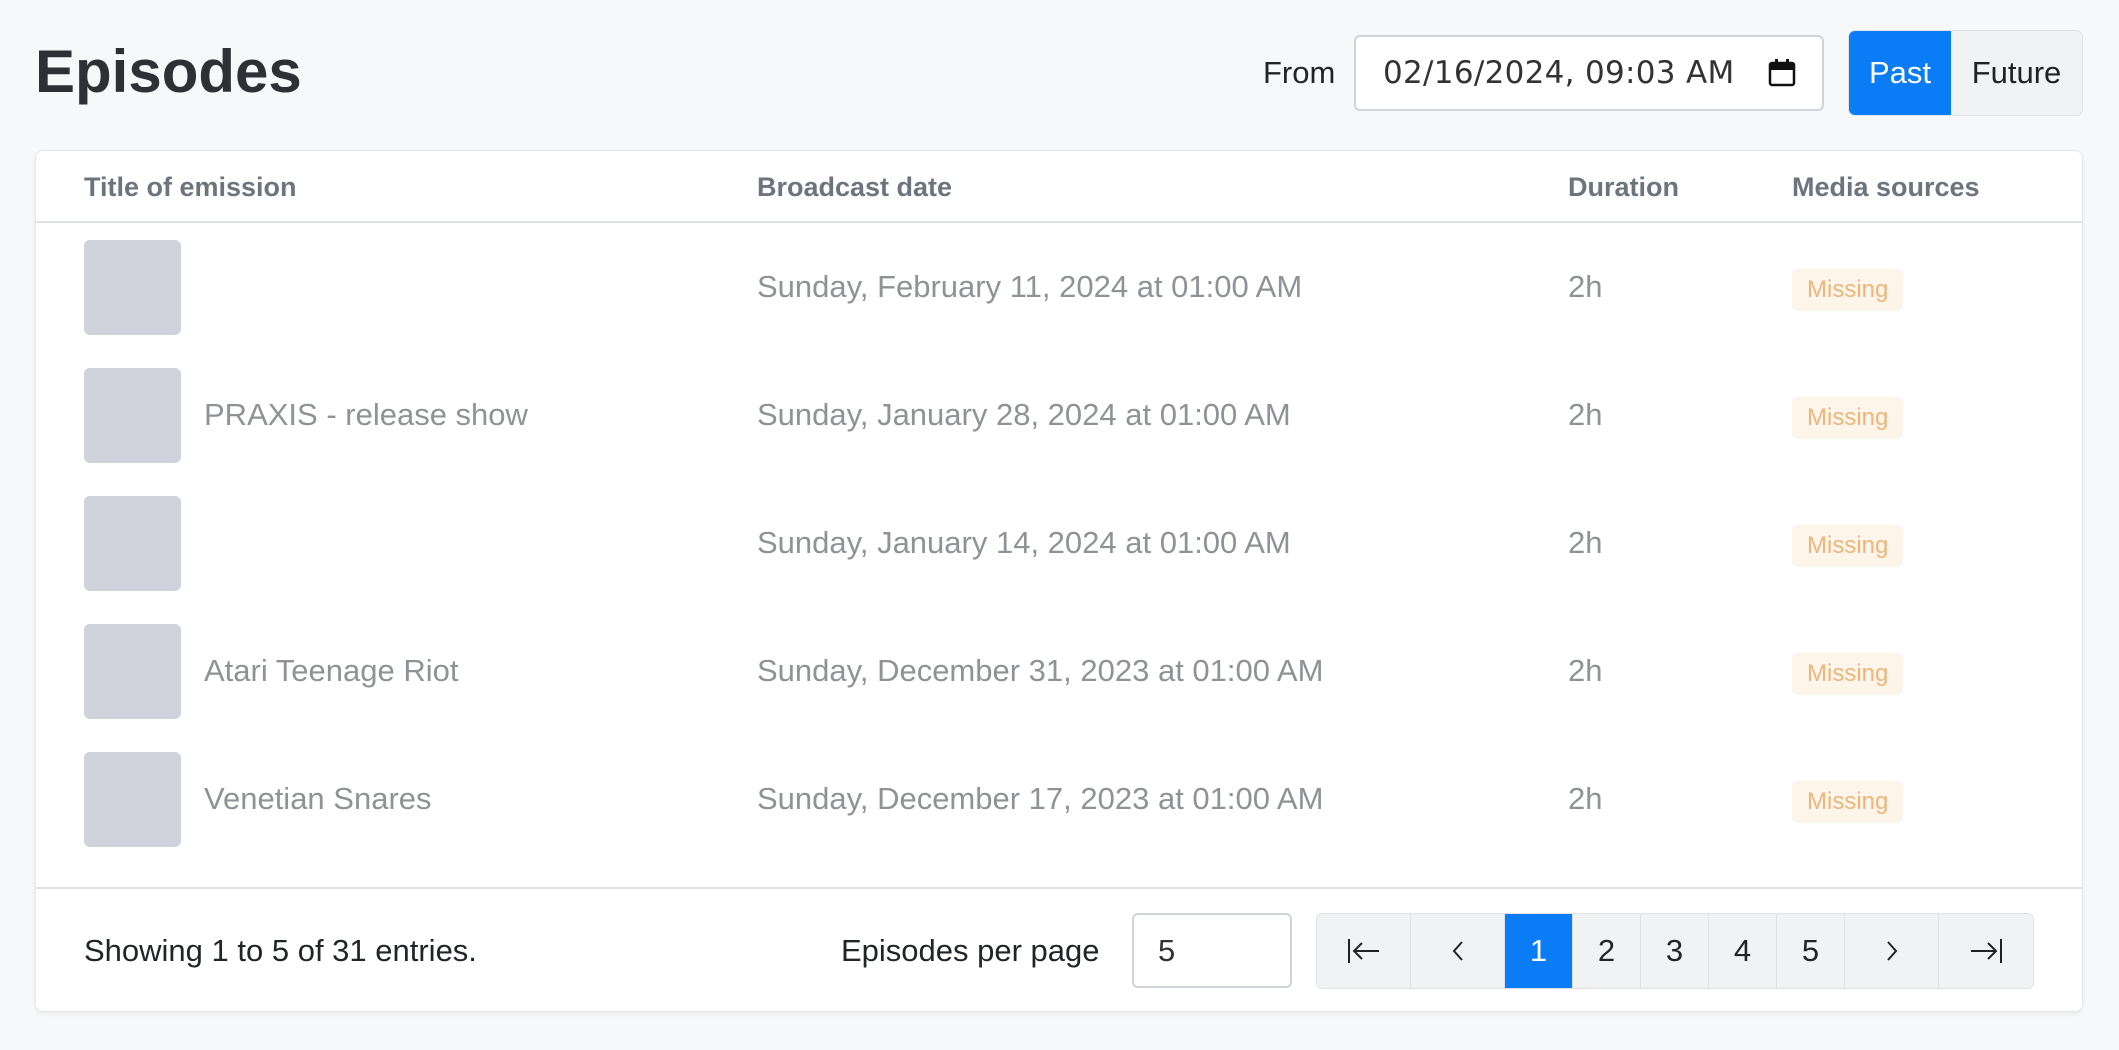 This screenshot has width=2119, height=1050. What do you see at coordinates (970, 950) in the screenshot?
I see `per-page-label: Episodes per page` at bounding box center [970, 950].